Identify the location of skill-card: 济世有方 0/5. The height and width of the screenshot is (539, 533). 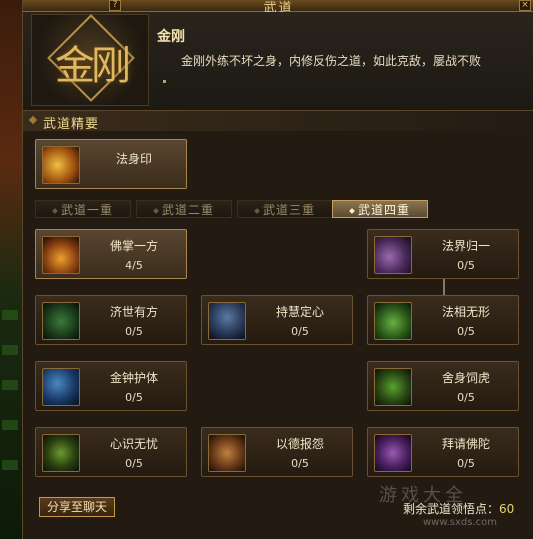
(111, 320).